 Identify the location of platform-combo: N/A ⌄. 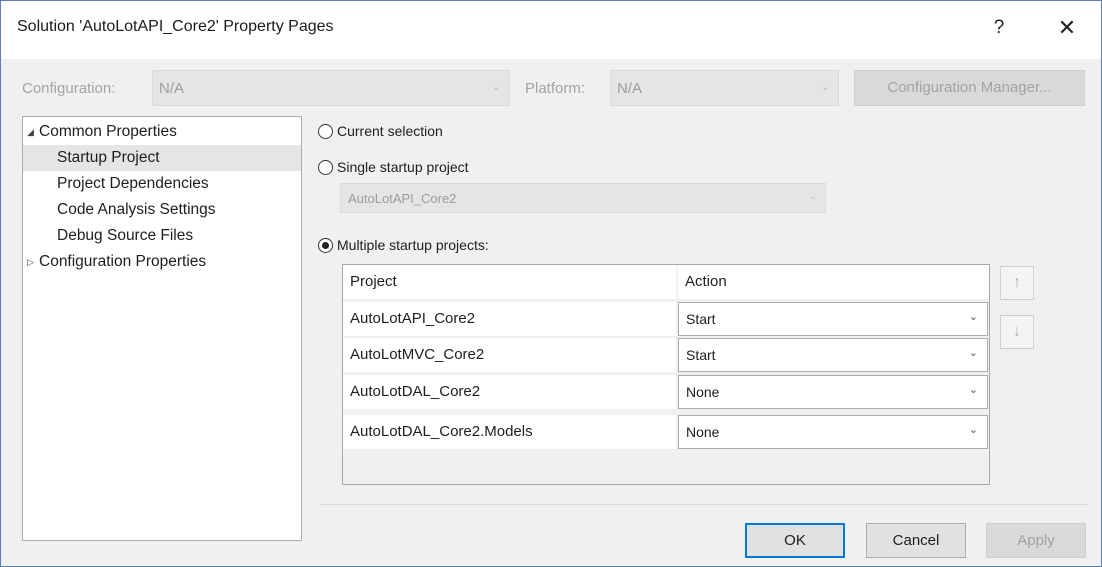
(724, 88).